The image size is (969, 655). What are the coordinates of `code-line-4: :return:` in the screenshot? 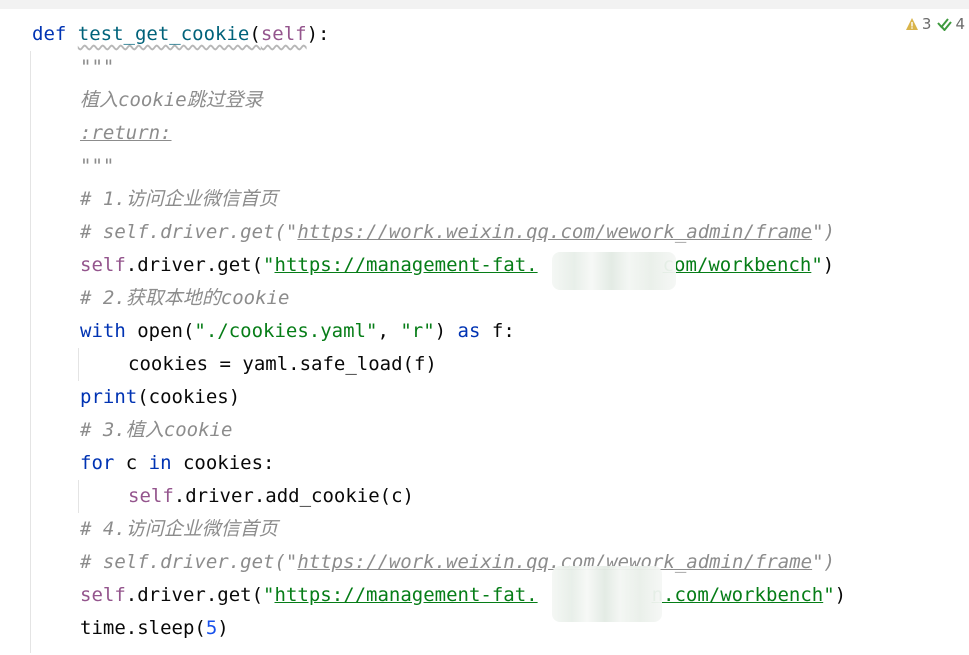 It's located at (126, 133).